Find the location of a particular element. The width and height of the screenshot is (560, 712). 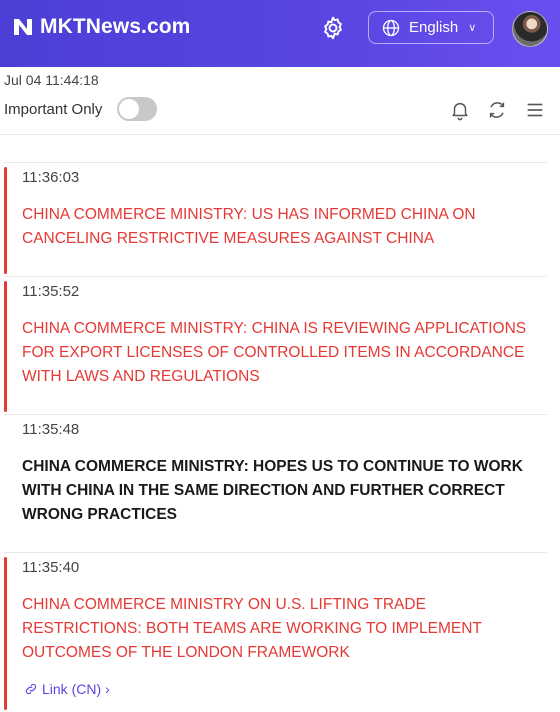

news-time: 11:35:40 is located at coordinates (51, 567).